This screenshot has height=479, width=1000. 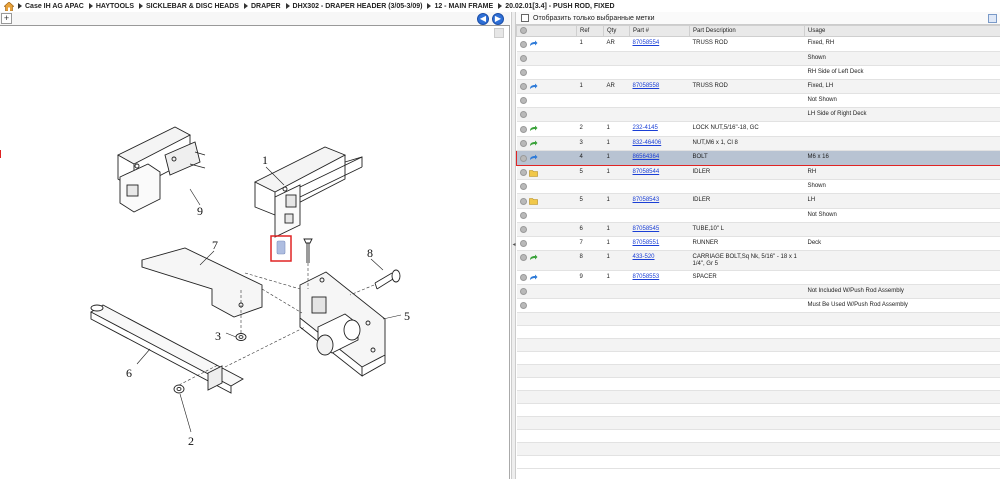 I want to click on breadcrumb-item: DHX302 - DRAPER HEADER (3/05-3/09), so click(x=353, y=6).